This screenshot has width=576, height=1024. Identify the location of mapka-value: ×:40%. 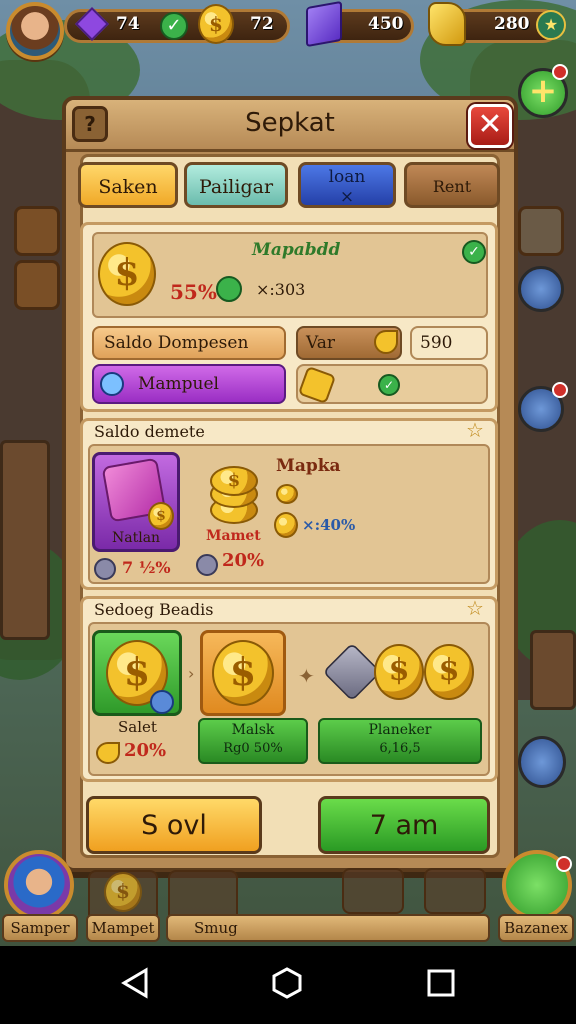
(329, 525).